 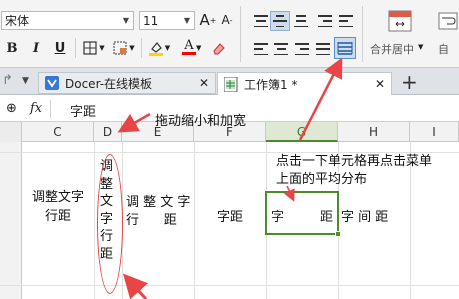 I want to click on arrow-bottom, so click(x=135, y=286).